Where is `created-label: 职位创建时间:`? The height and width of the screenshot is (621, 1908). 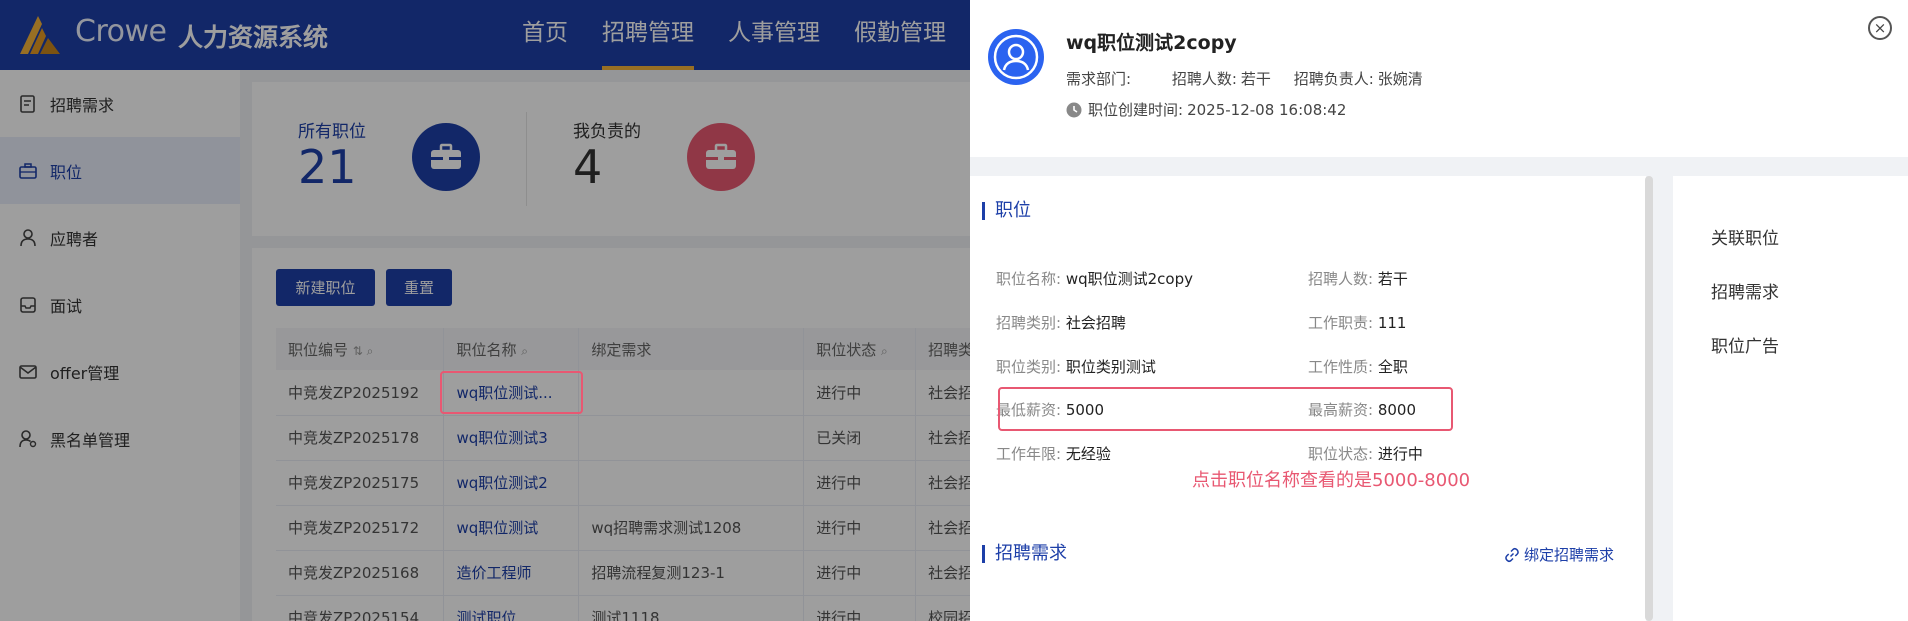 created-label: 职位创建时间: is located at coordinates (1136, 110).